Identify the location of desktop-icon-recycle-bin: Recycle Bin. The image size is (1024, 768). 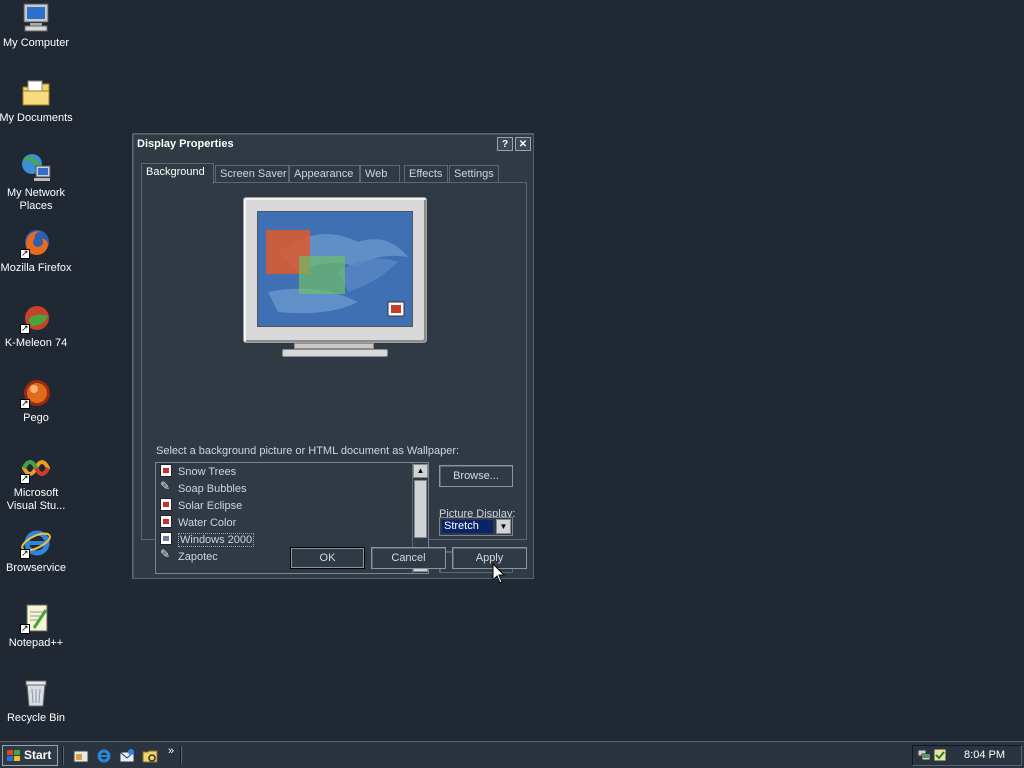
(37, 701).